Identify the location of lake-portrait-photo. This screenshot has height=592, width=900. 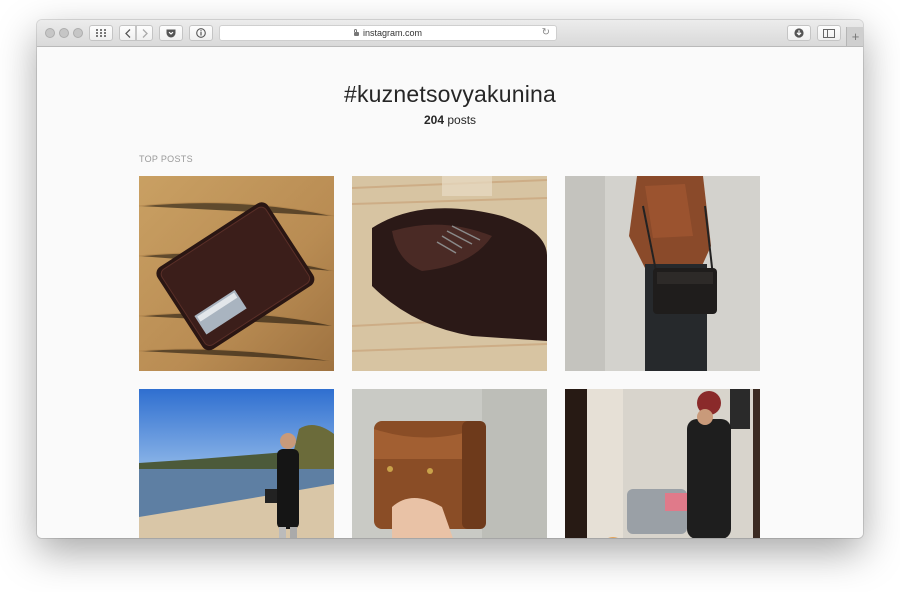
(236, 463).